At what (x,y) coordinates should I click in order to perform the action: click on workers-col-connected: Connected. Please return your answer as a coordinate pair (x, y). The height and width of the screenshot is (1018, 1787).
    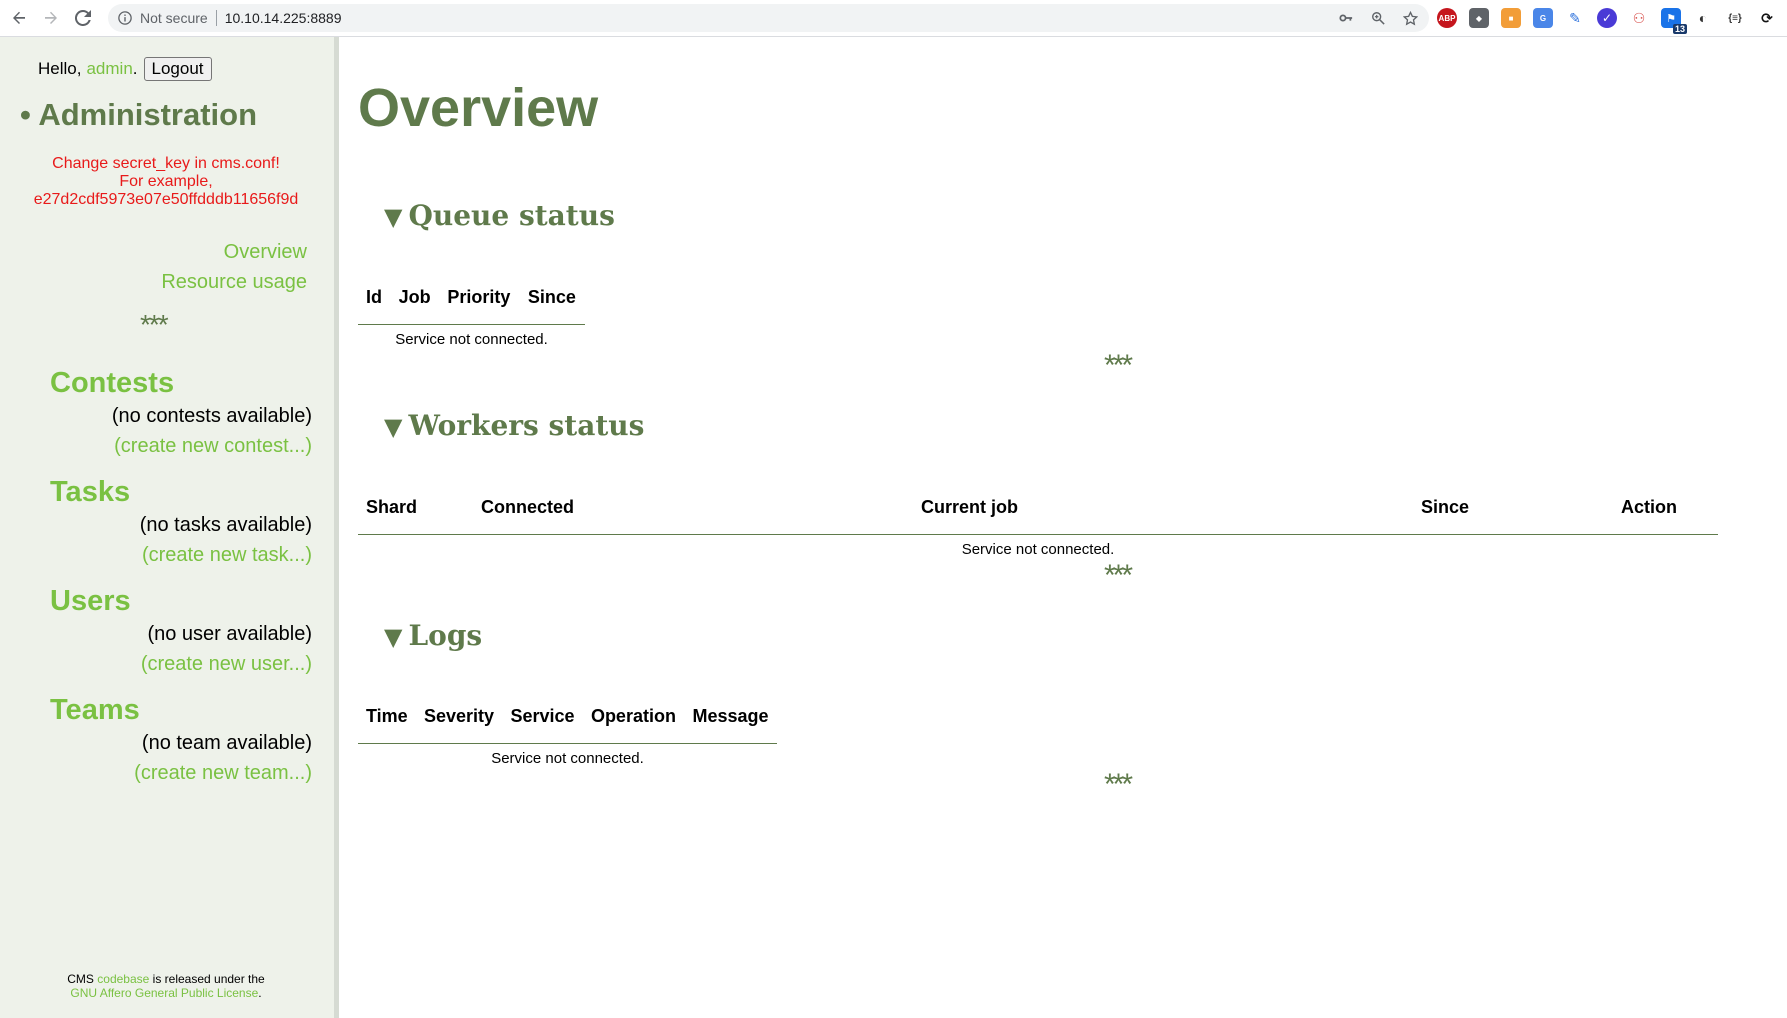
    Looking at the image, I should click on (693, 509).